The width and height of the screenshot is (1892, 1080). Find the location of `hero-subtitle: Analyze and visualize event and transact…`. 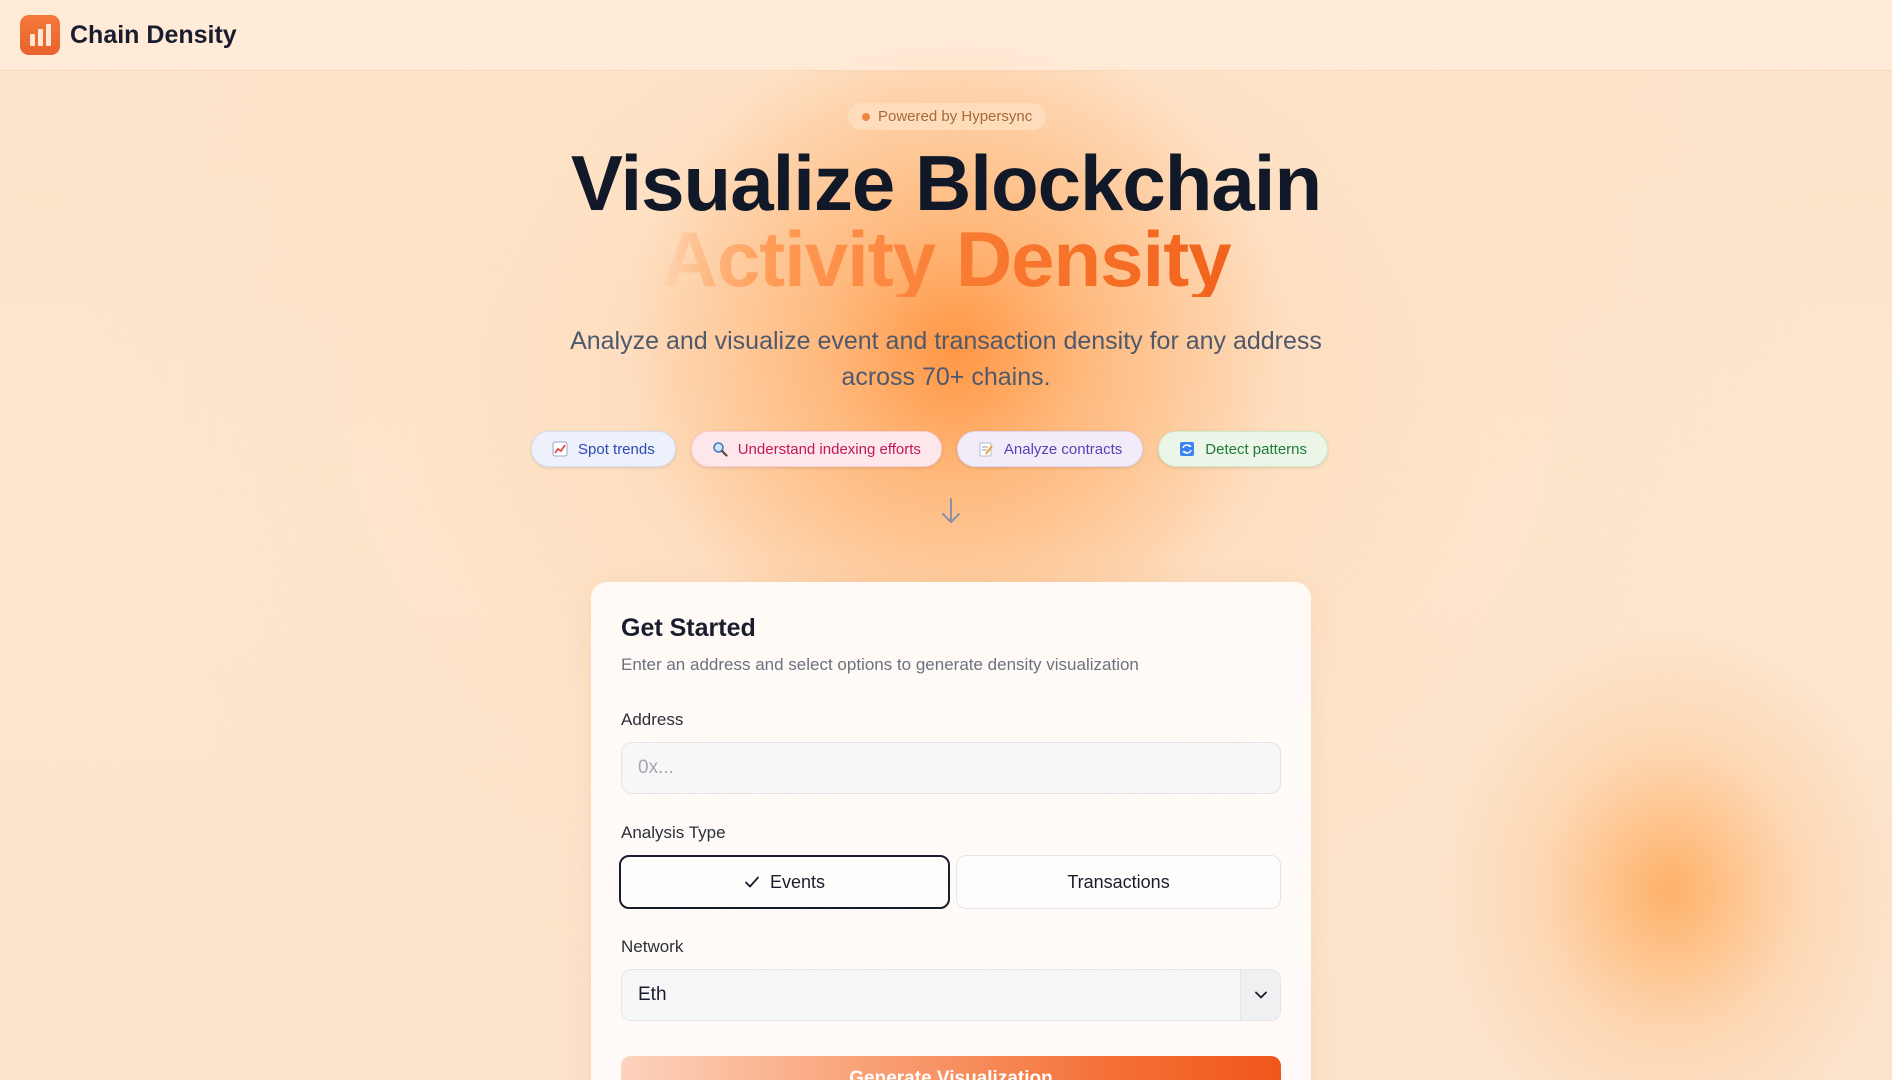

hero-subtitle: Analyze and visualize event and transact… is located at coordinates (946, 359).